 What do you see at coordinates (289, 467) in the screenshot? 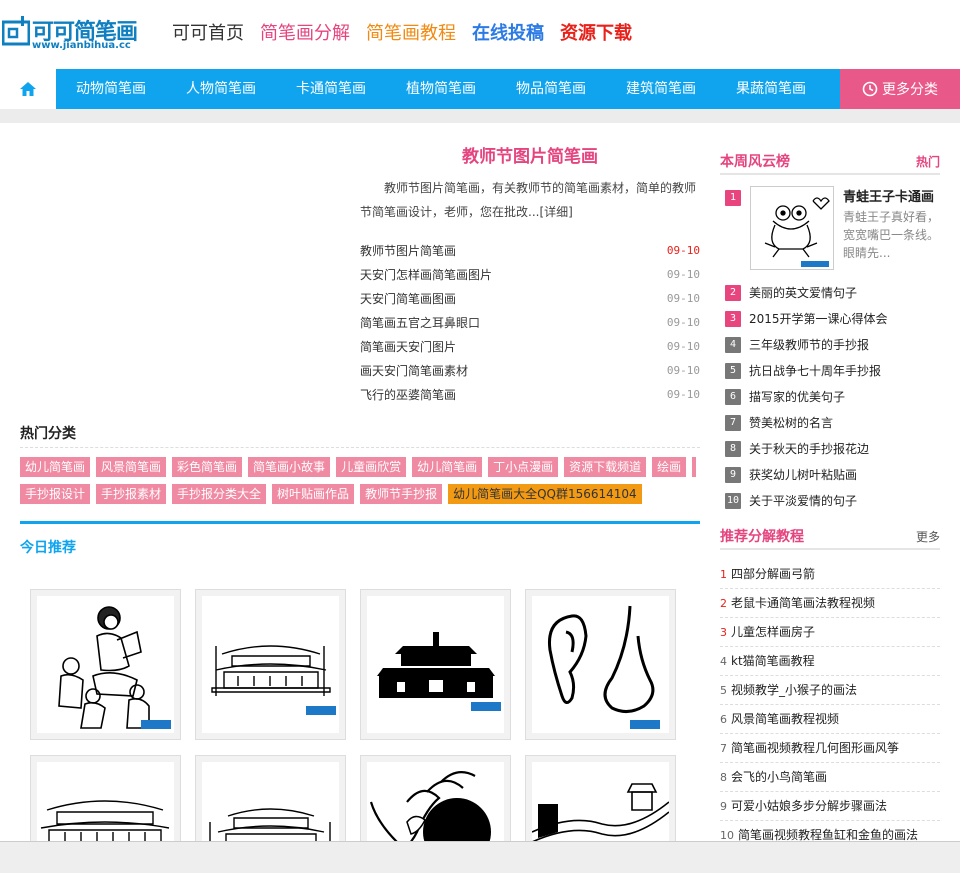
I see `tag-link: 简笔画小故事` at bounding box center [289, 467].